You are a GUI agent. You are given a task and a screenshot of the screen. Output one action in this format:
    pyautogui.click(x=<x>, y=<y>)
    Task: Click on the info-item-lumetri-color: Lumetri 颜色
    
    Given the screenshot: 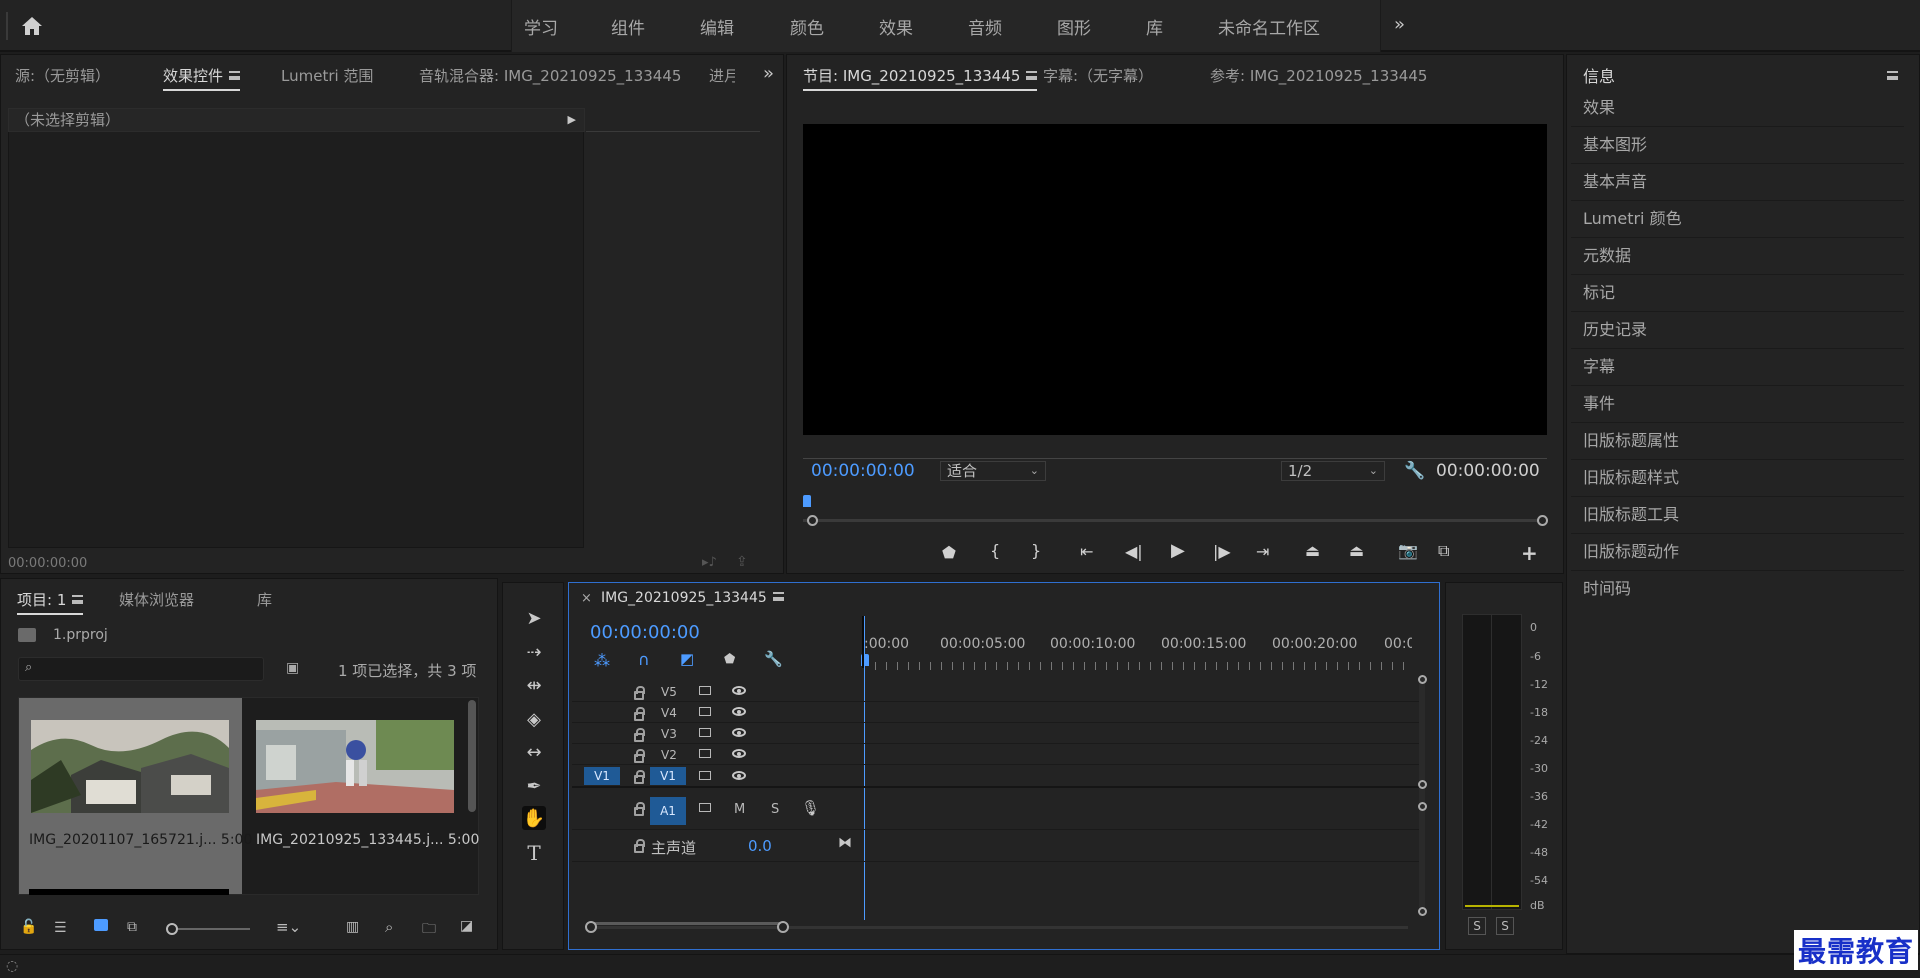 What is the action you would take?
    pyautogui.click(x=1737, y=219)
    